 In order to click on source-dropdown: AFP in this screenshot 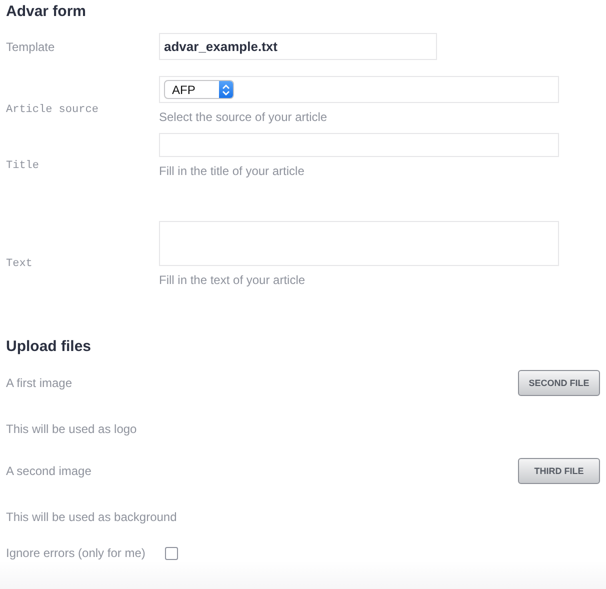, I will do `click(199, 89)`.